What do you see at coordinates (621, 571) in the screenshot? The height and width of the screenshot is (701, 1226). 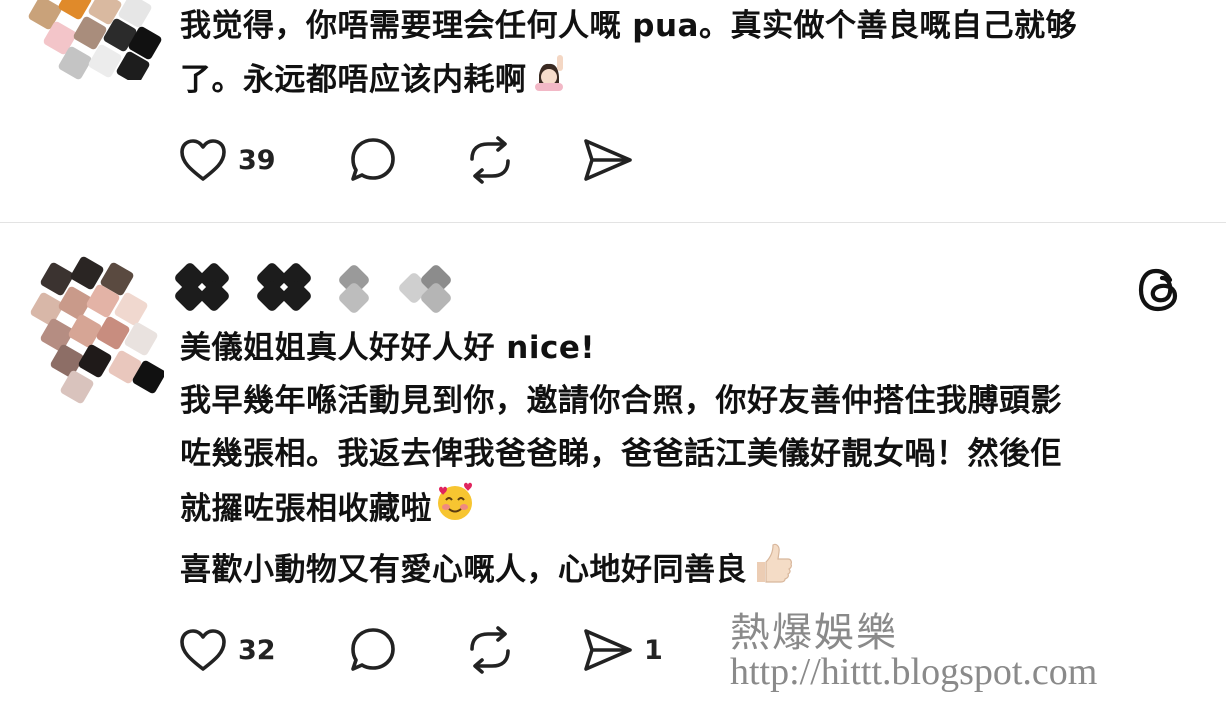 I see `comment-line: 喜歡小動物又有愛心嘅人，心地好同善良` at bounding box center [621, 571].